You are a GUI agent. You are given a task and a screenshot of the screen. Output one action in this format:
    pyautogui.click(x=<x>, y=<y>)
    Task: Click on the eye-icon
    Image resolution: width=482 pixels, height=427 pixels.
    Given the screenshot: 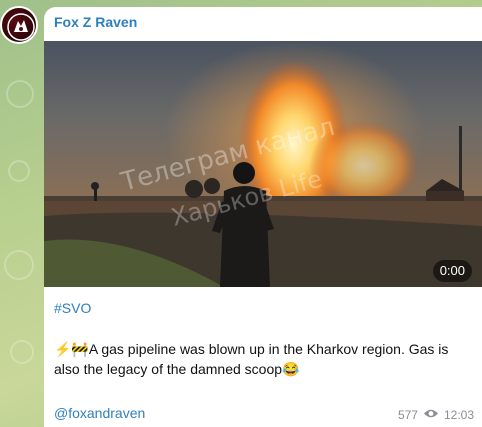 What is the action you would take?
    pyautogui.click(x=431, y=415)
    